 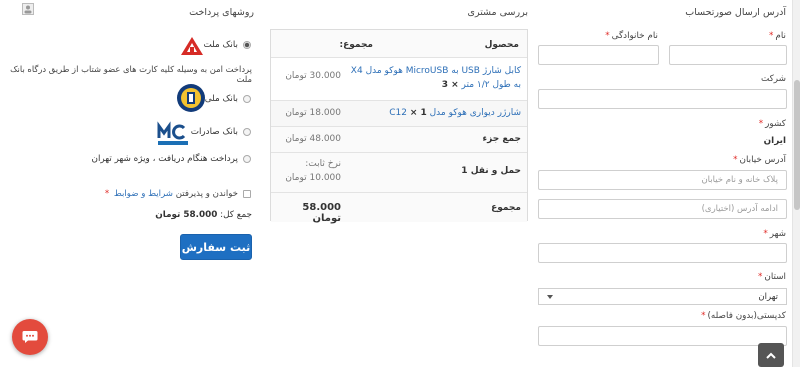 What do you see at coordinates (735, 12) in the screenshot?
I see `billing-title: آدرس ارسال صورتحساب` at bounding box center [735, 12].